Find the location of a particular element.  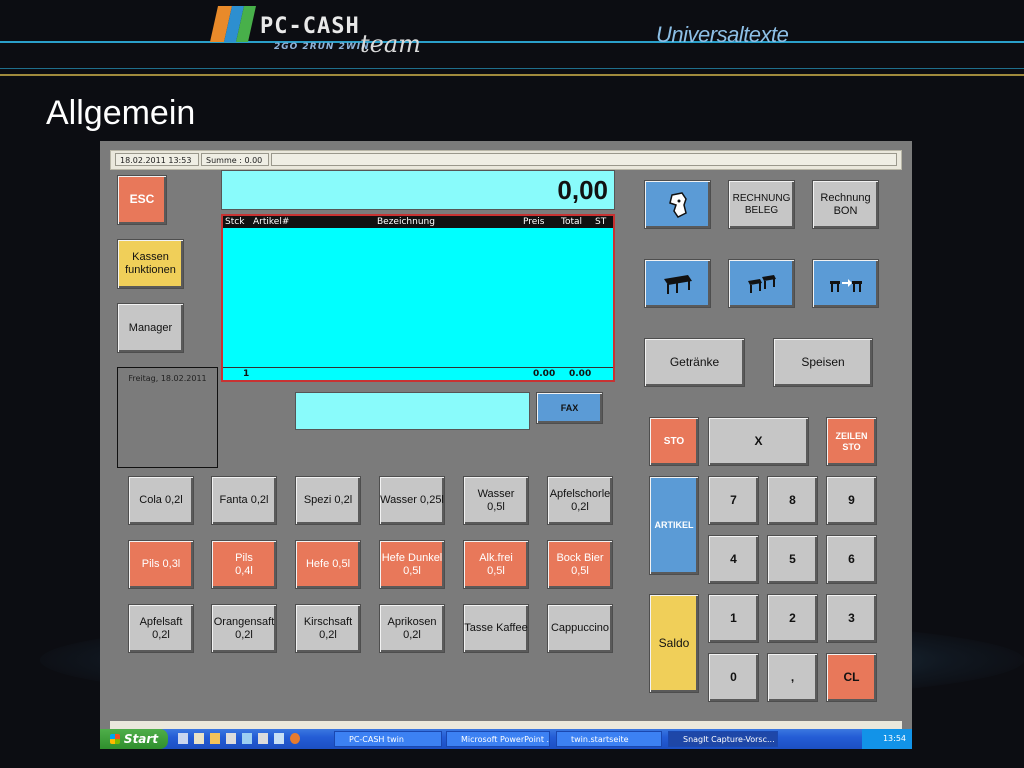

multiply-button: X is located at coordinates (758, 441).